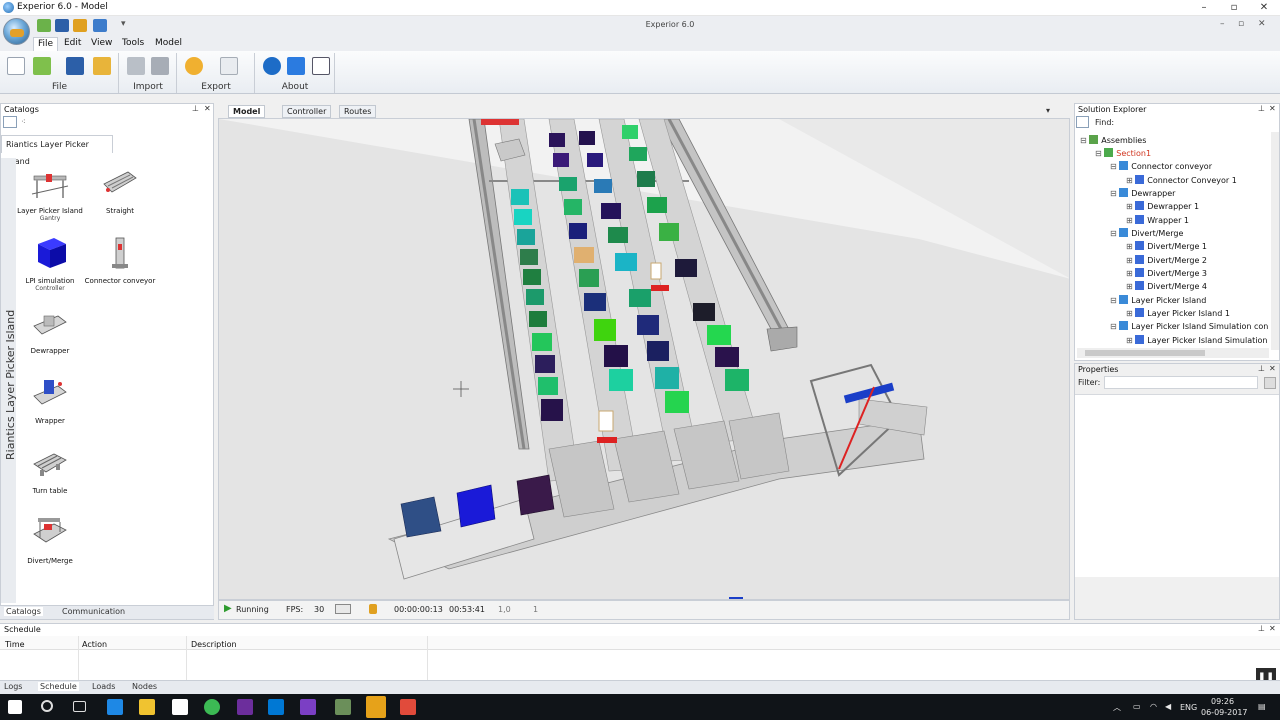  Describe the element at coordinates (1234, 8) in the screenshot. I see `maximize-button: ▫` at that location.